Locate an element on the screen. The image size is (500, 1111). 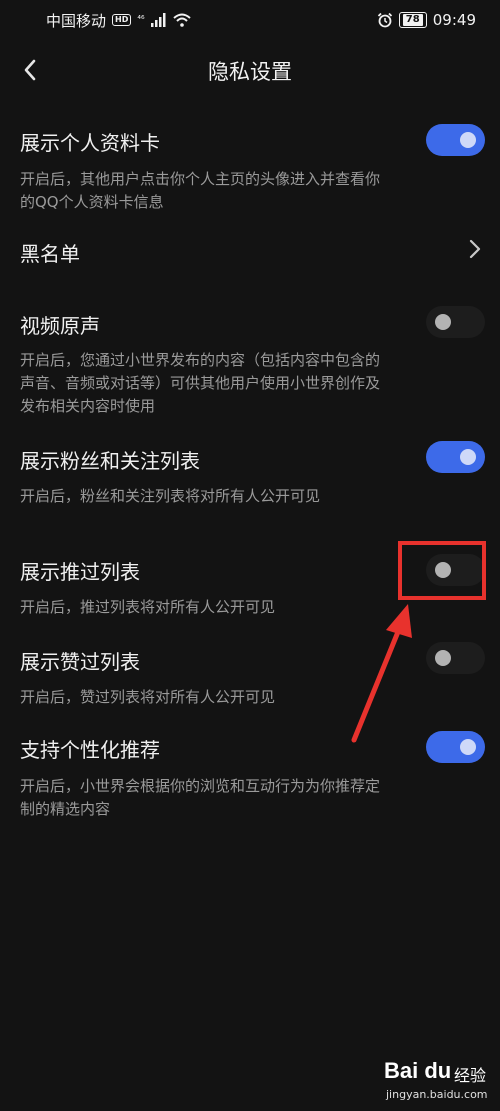
chevron-right-icon is located at coordinates (475, 249).